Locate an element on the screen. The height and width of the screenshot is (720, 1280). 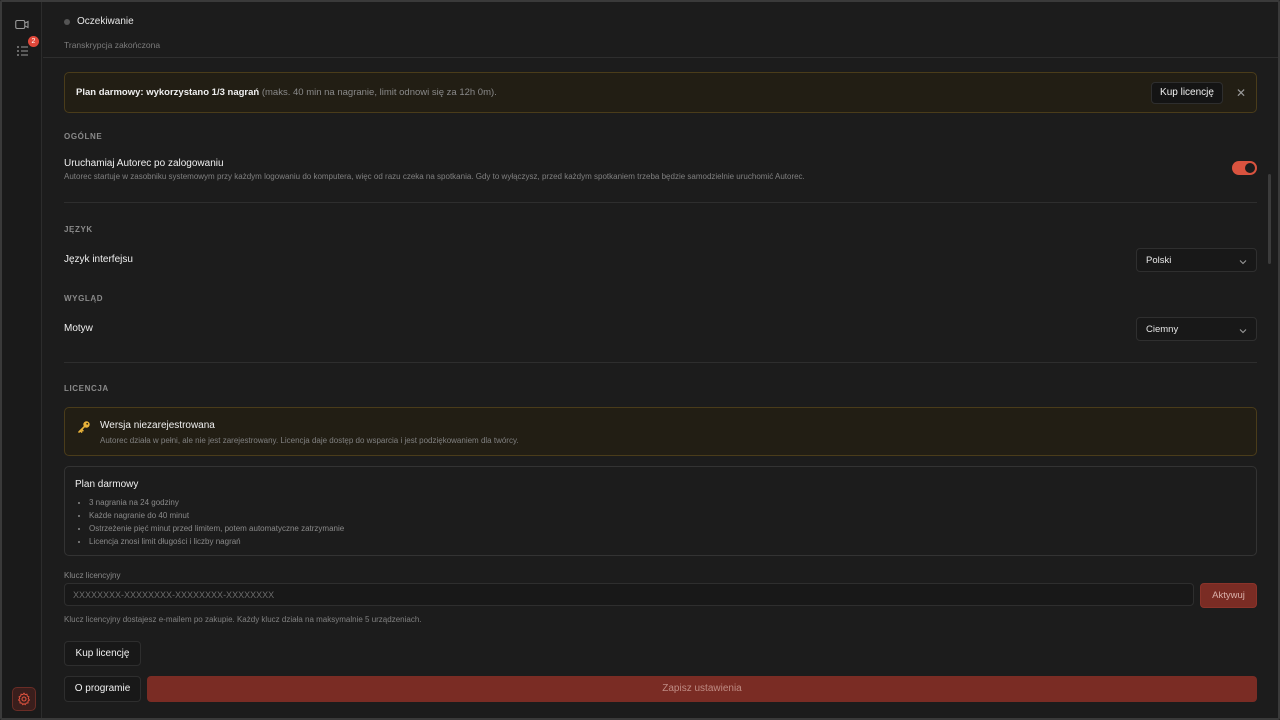
banner-buy-license-button: Kup licencję is located at coordinates (1187, 93).